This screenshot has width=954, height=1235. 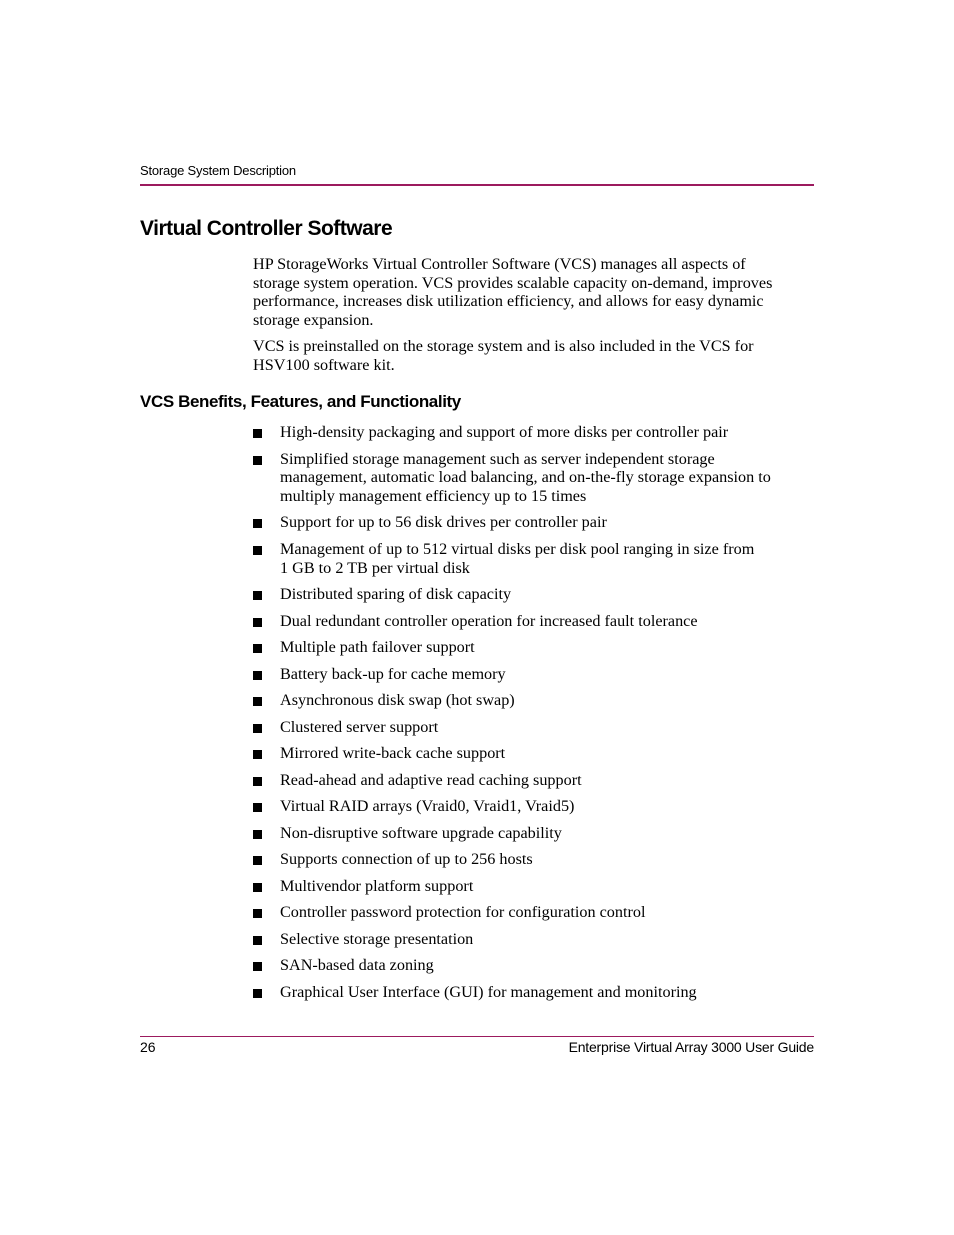 I want to click on document-title: Enterprise Virtual Array 3000 User Guide, so click(x=691, y=1047).